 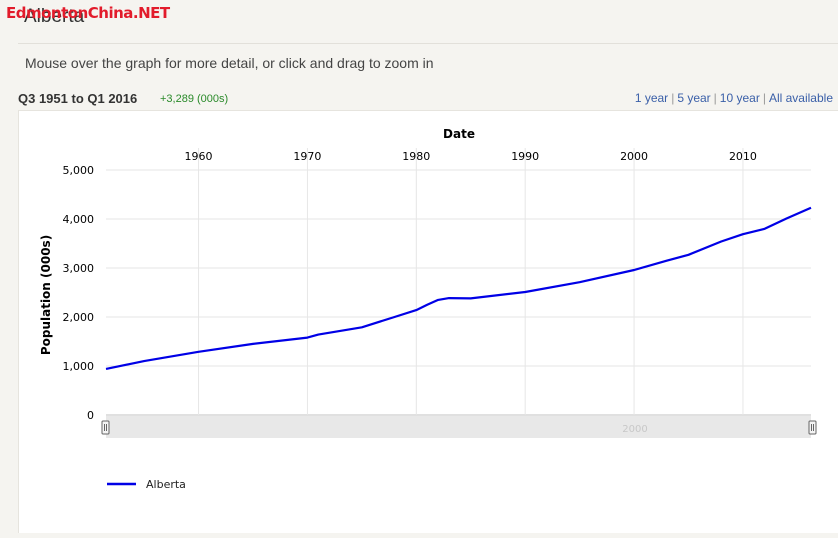 I want to click on x-tick-labels: 1960 1970 1980 1990 2000 2010, so click(x=471, y=156).